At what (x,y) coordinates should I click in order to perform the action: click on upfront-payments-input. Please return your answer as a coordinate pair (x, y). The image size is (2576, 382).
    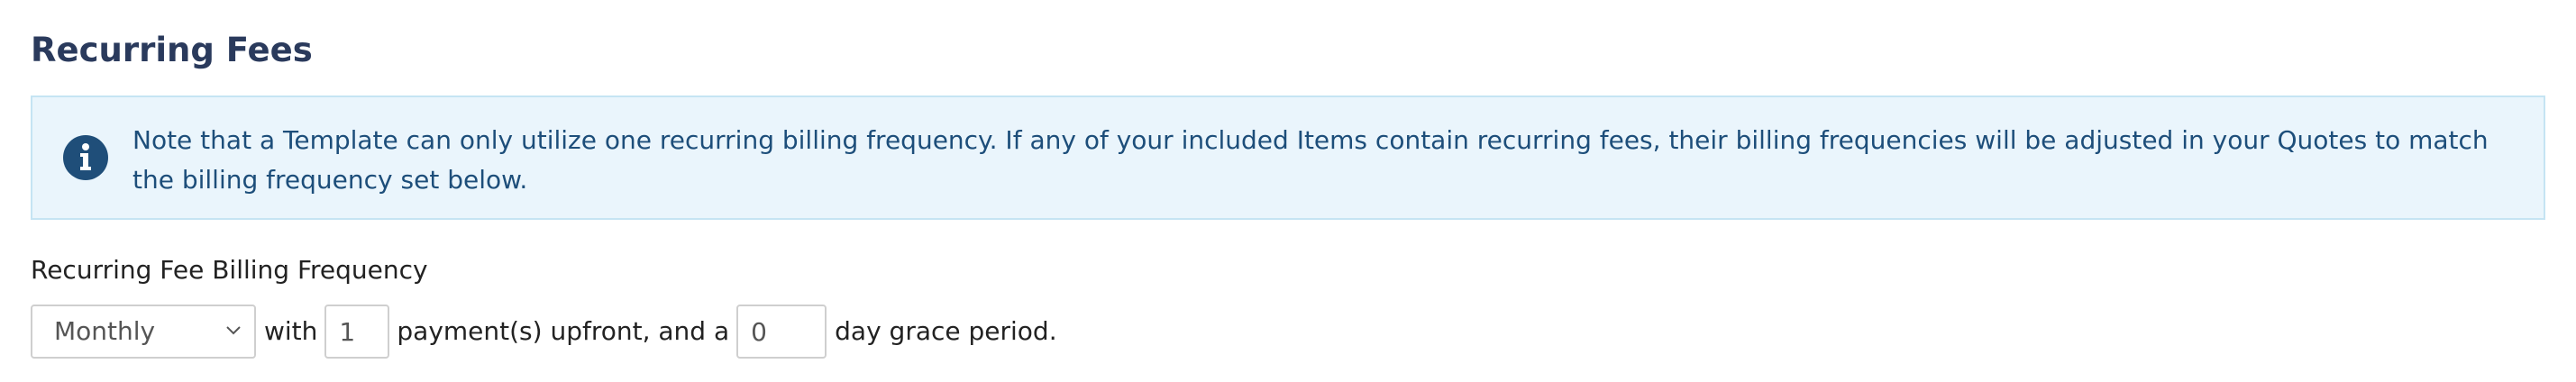
    Looking at the image, I should click on (357, 332).